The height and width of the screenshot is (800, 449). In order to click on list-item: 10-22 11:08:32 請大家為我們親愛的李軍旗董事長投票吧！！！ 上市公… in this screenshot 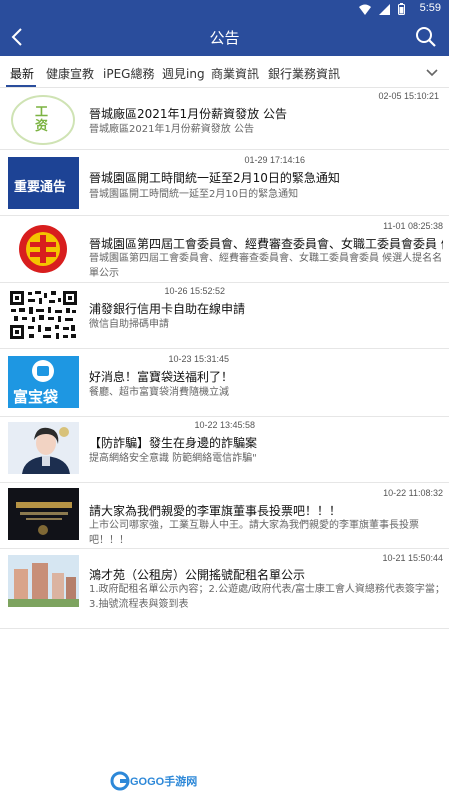, I will do `click(224, 516)`.